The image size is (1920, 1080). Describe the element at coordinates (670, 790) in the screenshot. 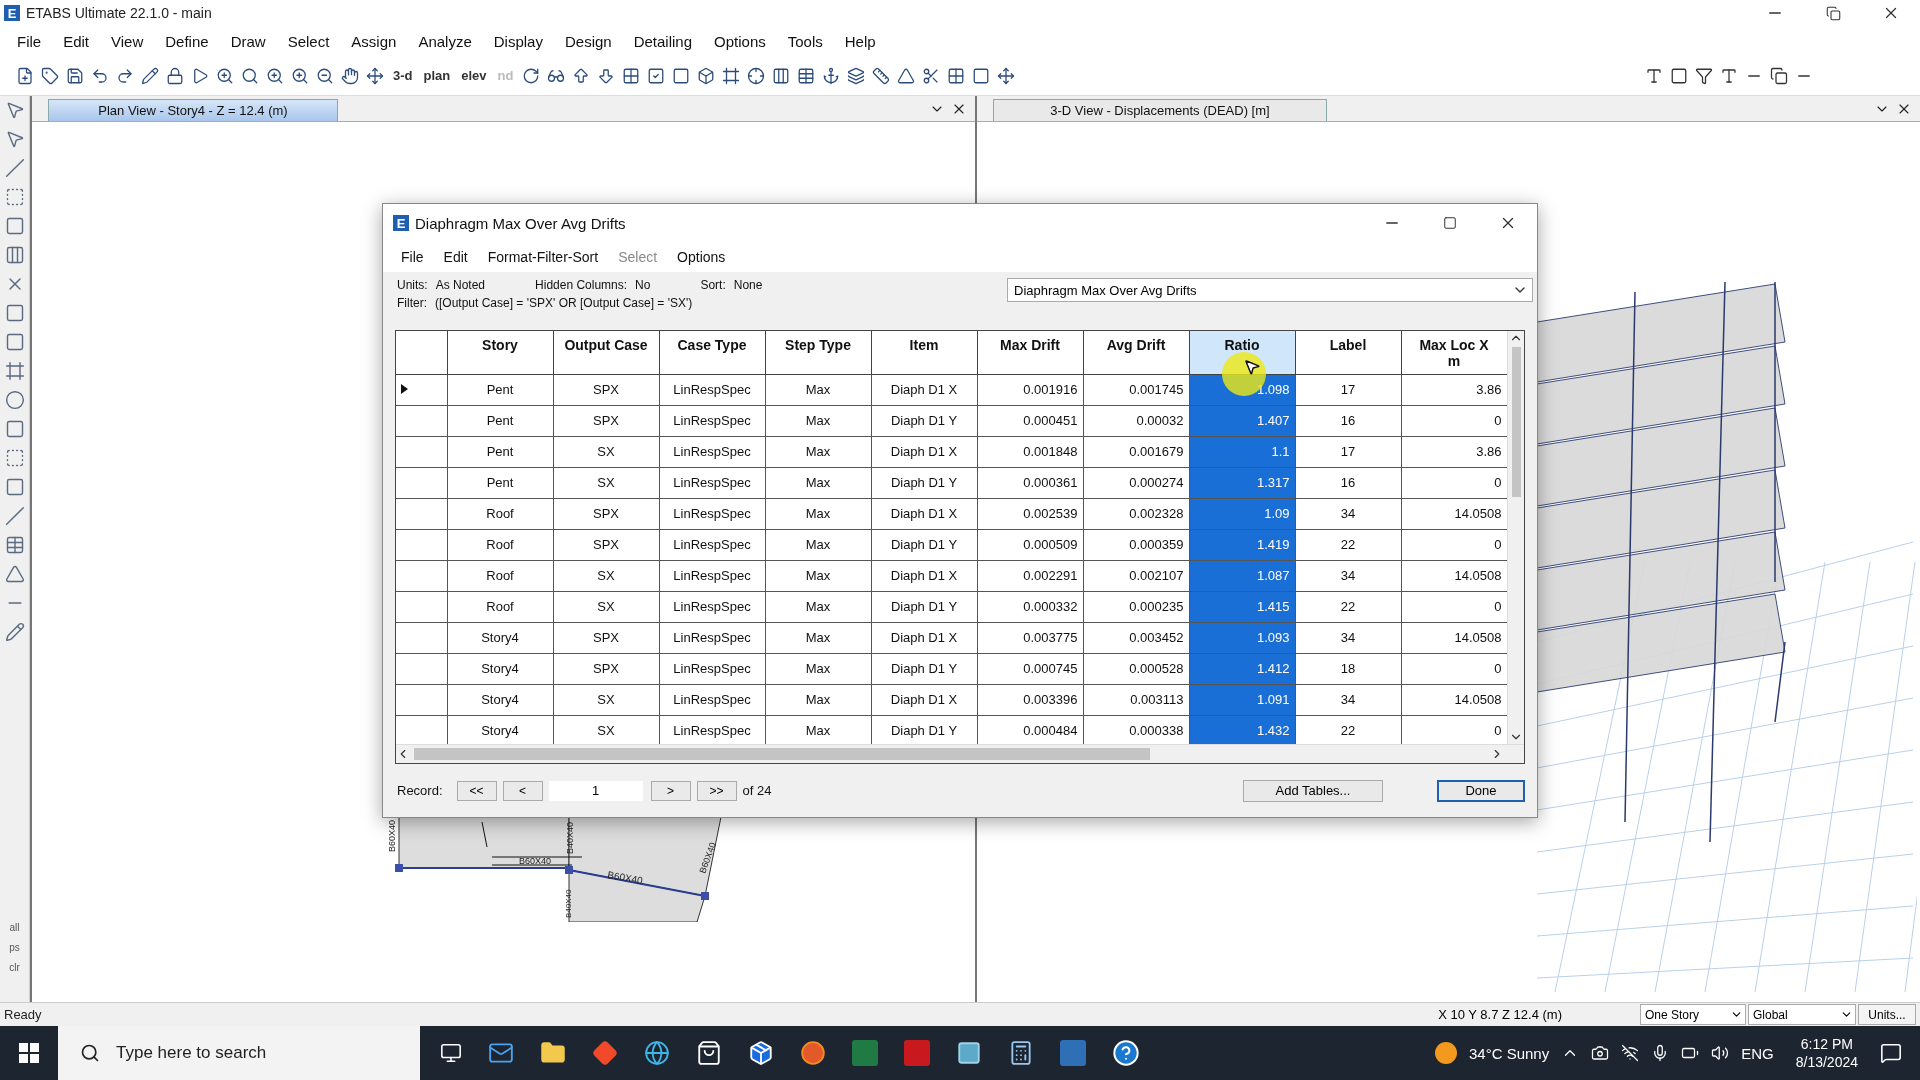

I see `nav-button: >` at that location.